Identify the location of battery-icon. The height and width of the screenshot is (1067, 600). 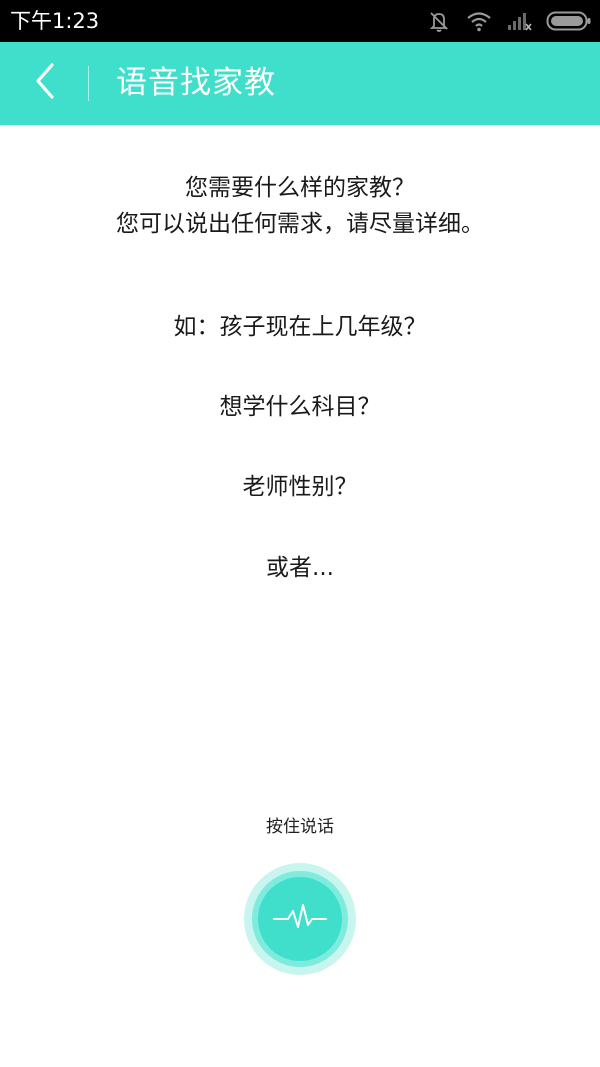
(569, 21).